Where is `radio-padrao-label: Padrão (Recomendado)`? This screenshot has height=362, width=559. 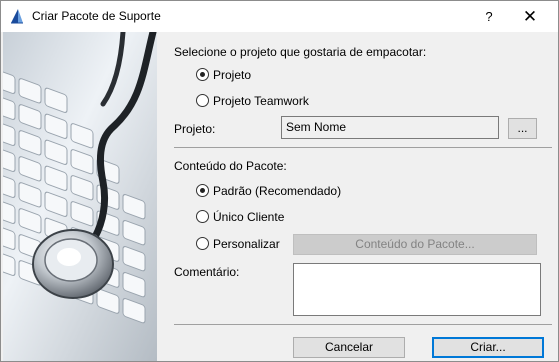
radio-padrao-label: Padrão (Recomendado) is located at coordinates (277, 191).